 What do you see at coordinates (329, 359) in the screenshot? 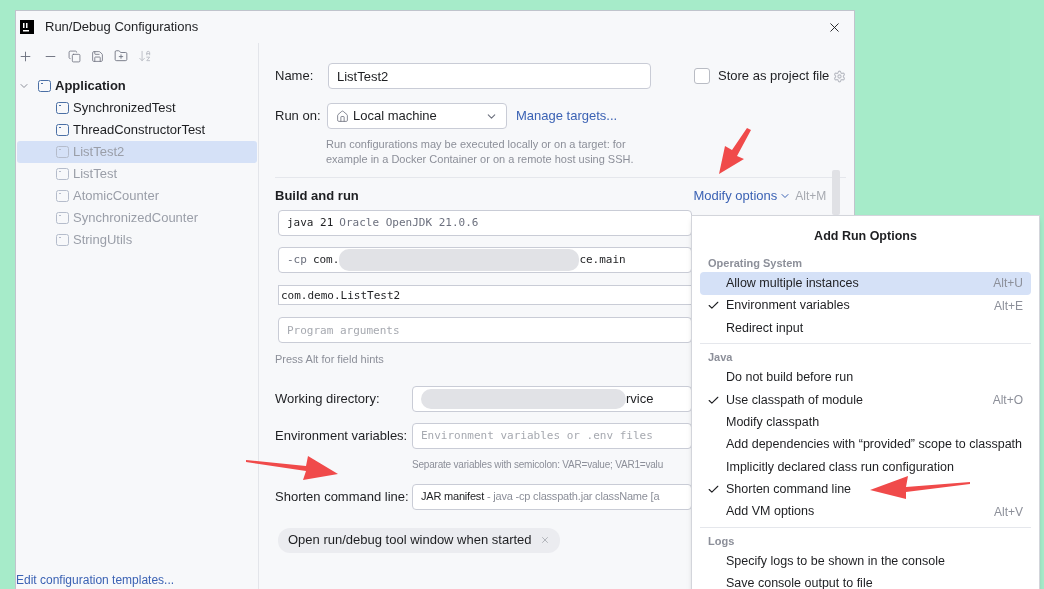
I see `field-hint: Press Alt for field hints` at bounding box center [329, 359].